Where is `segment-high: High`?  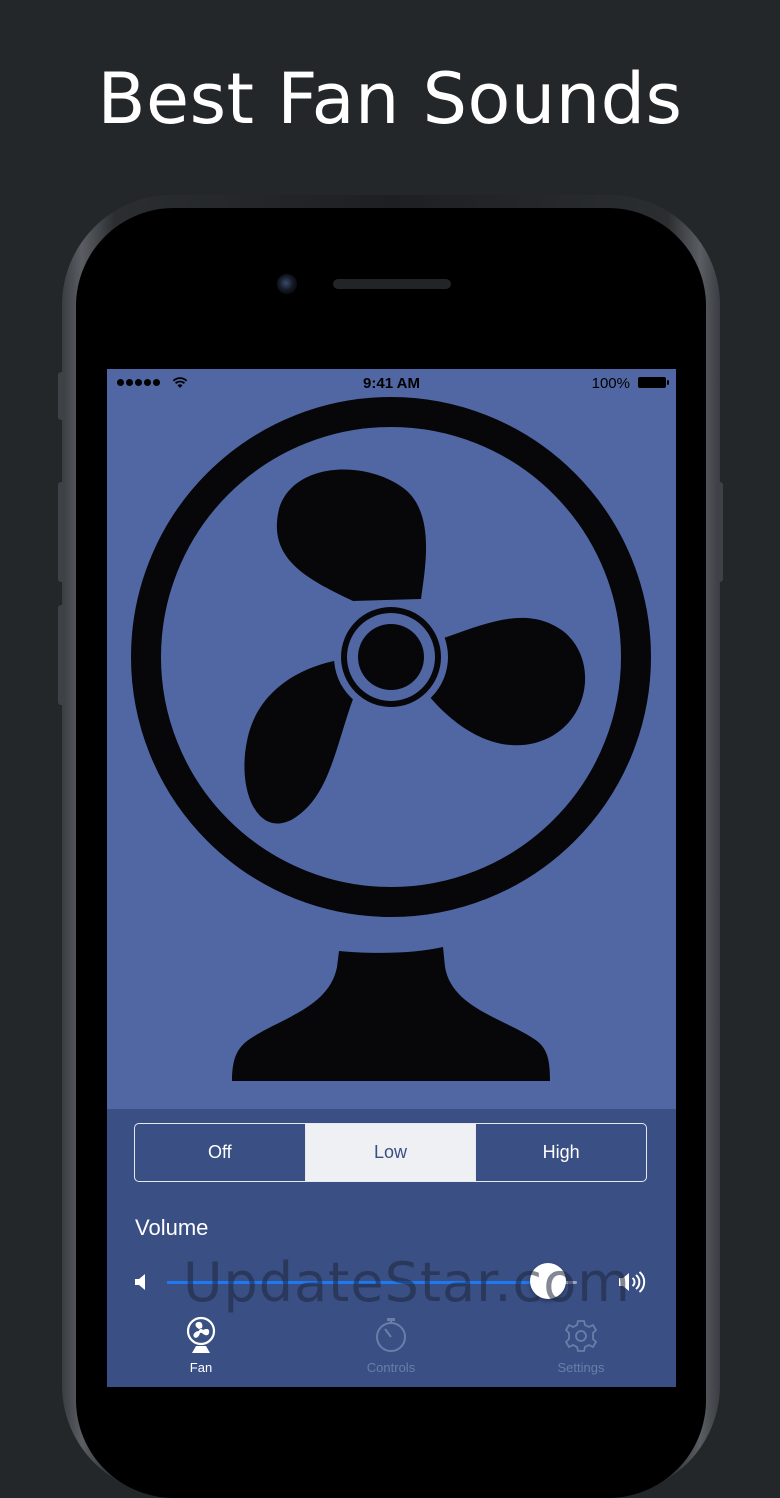
segment-high: High is located at coordinates (560, 1152).